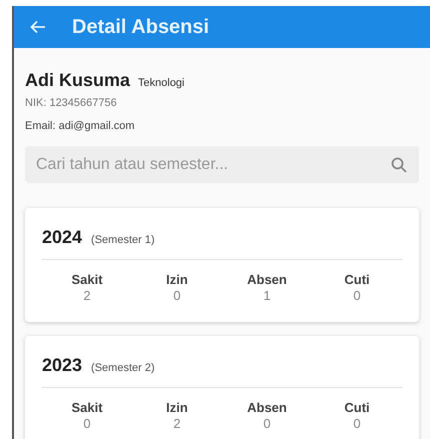 Image resolution: width=430 pixels, height=439 pixels. What do you see at coordinates (399, 165) in the screenshot?
I see `search-icon` at bounding box center [399, 165].